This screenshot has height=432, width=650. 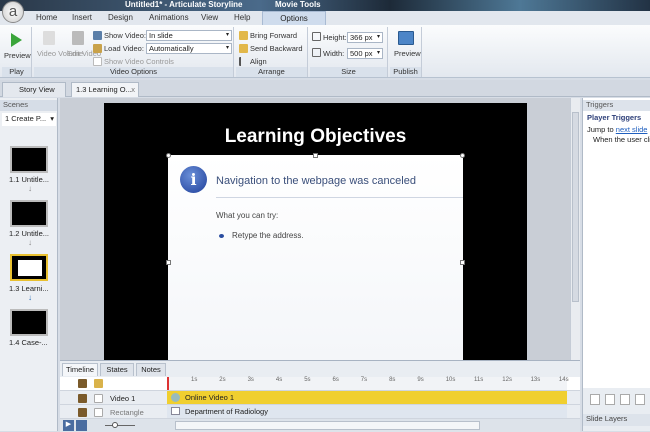 I want to click on publish-preview-button: Preview, so click(x=407, y=53).